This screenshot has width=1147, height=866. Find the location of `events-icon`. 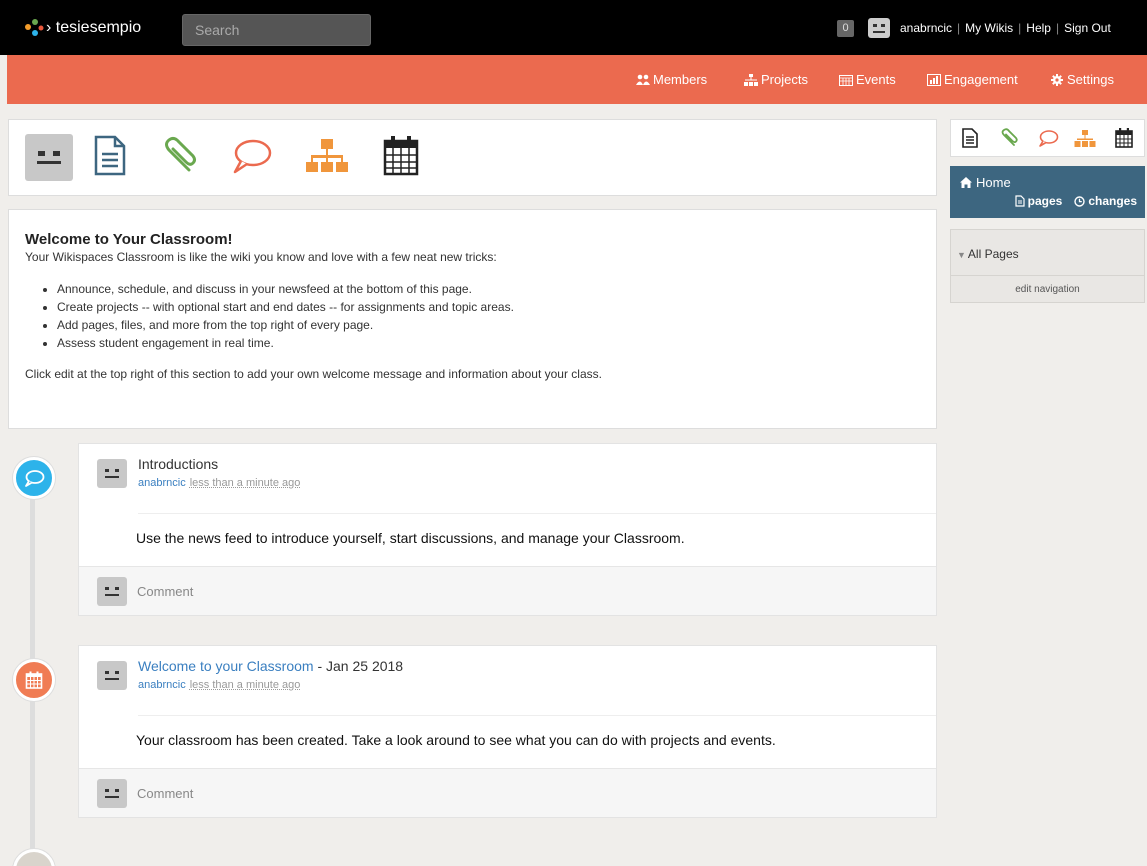

events-icon is located at coordinates (846, 80).